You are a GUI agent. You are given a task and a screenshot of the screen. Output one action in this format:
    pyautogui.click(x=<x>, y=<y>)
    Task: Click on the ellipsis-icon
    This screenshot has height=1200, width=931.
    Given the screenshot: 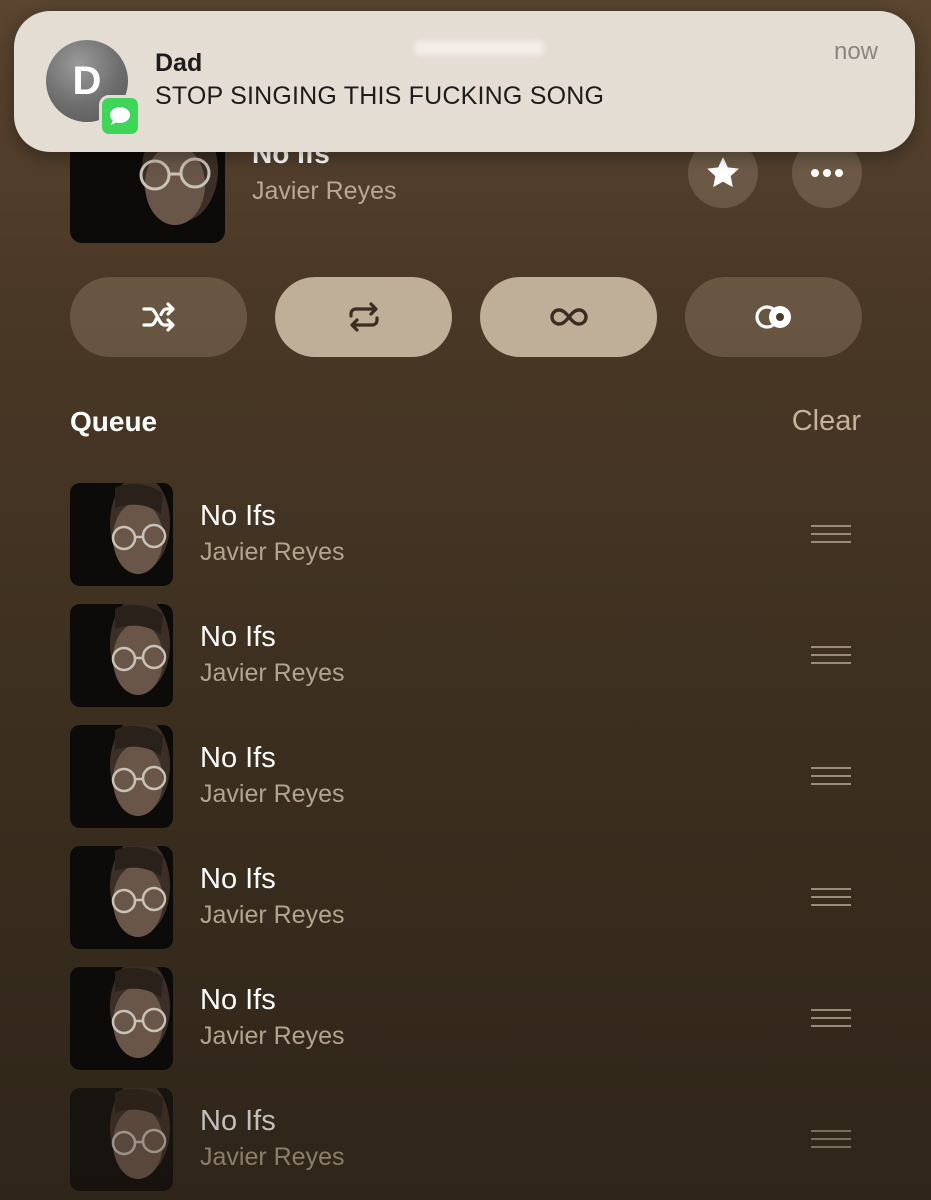 What is the action you would take?
    pyautogui.click(x=827, y=173)
    